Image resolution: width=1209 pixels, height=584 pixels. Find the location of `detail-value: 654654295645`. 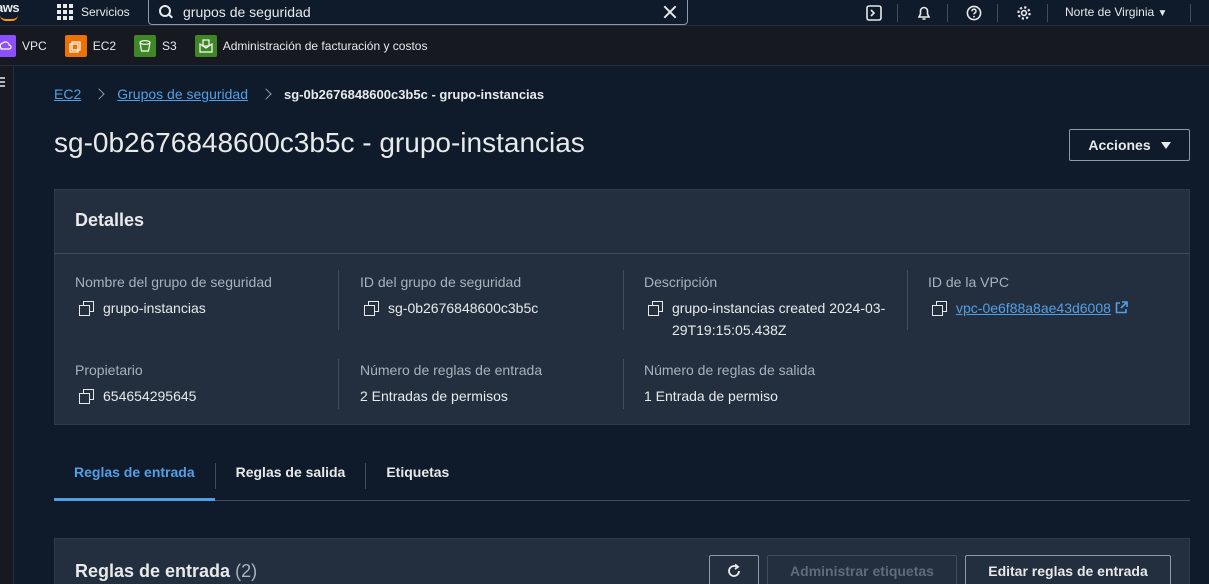

detail-value: 654654295645 is located at coordinates (150, 396).